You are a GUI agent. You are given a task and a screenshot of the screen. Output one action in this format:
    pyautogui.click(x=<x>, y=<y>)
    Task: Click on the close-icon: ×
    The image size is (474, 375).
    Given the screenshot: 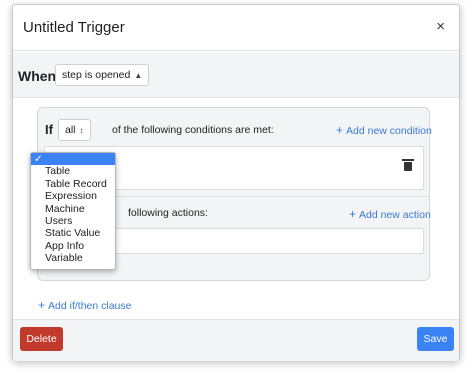 What is the action you would take?
    pyautogui.click(x=440, y=26)
    